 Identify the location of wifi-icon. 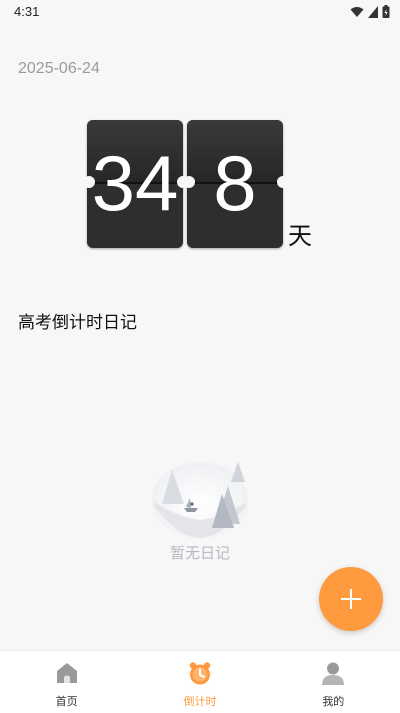
(357, 11).